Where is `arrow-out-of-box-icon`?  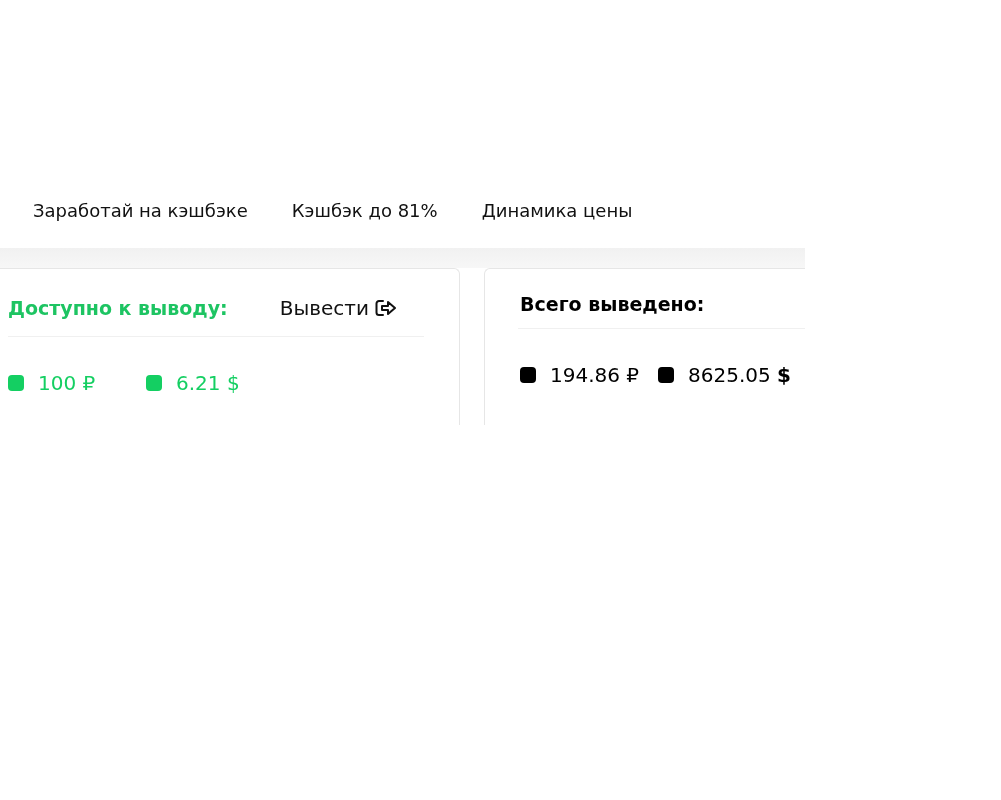 arrow-out-of-box-icon is located at coordinates (385, 308).